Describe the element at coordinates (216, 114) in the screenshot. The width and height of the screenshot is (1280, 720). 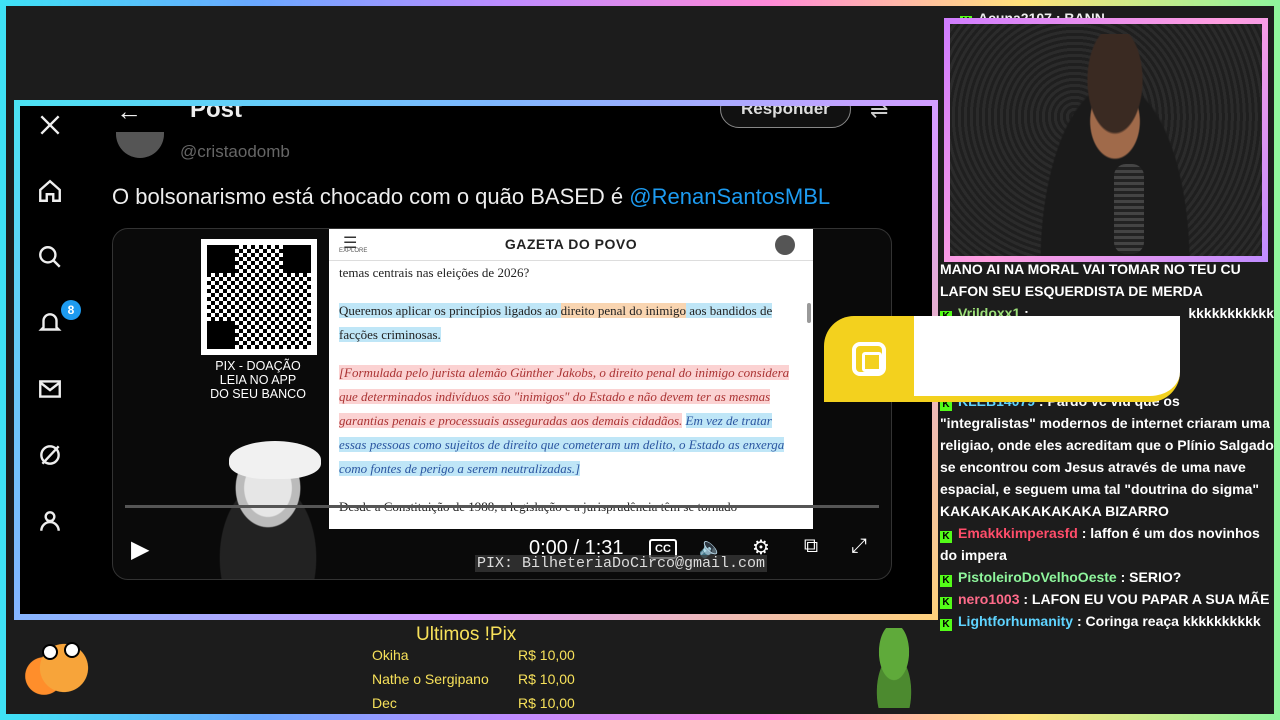
I see `page-title: Post` at that location.